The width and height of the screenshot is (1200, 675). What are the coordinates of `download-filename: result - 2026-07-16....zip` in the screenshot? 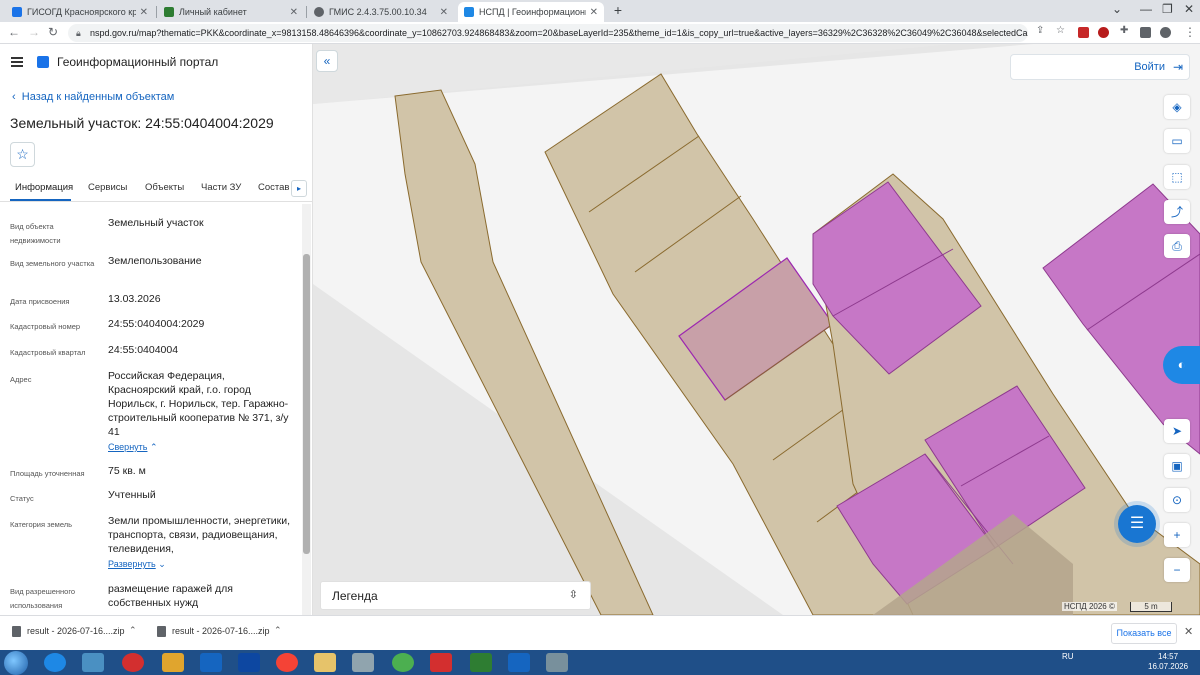 It's located at (76, 631).